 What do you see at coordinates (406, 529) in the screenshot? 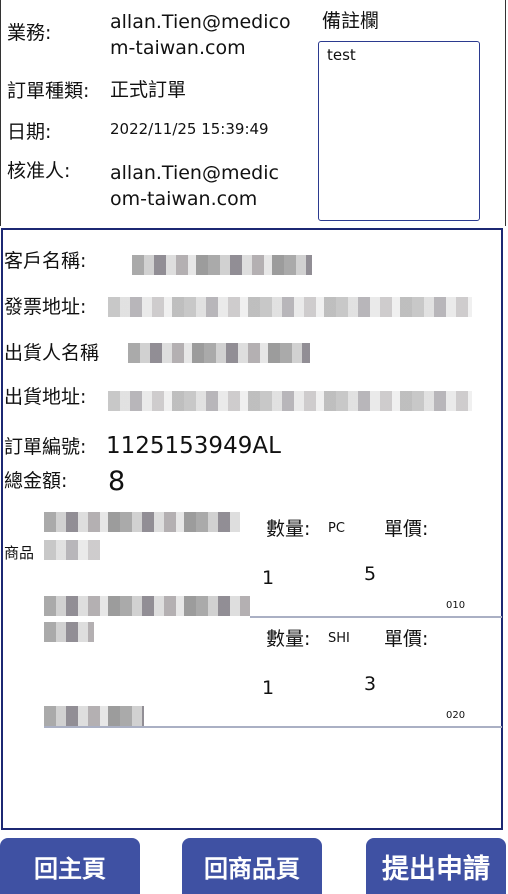
I see `item1-price-label: 單價:` at bounding box center [406, 529].